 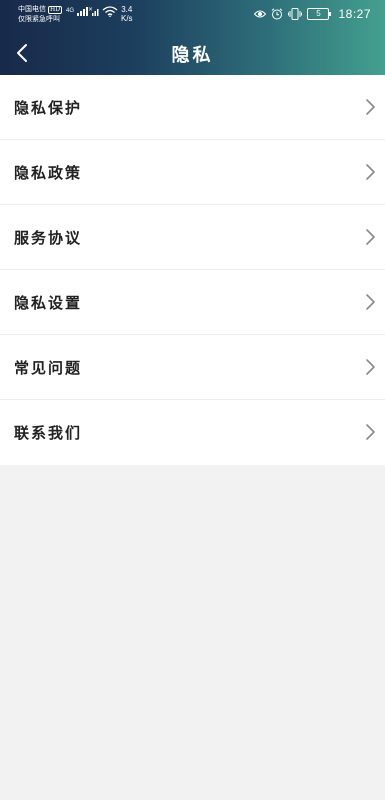 What do you see at coordinates (40, 14) in the screenshot?
I see `carrier-info: 中国电信 HD 仅限紧急呼叫` at bounding box center [40, 14].